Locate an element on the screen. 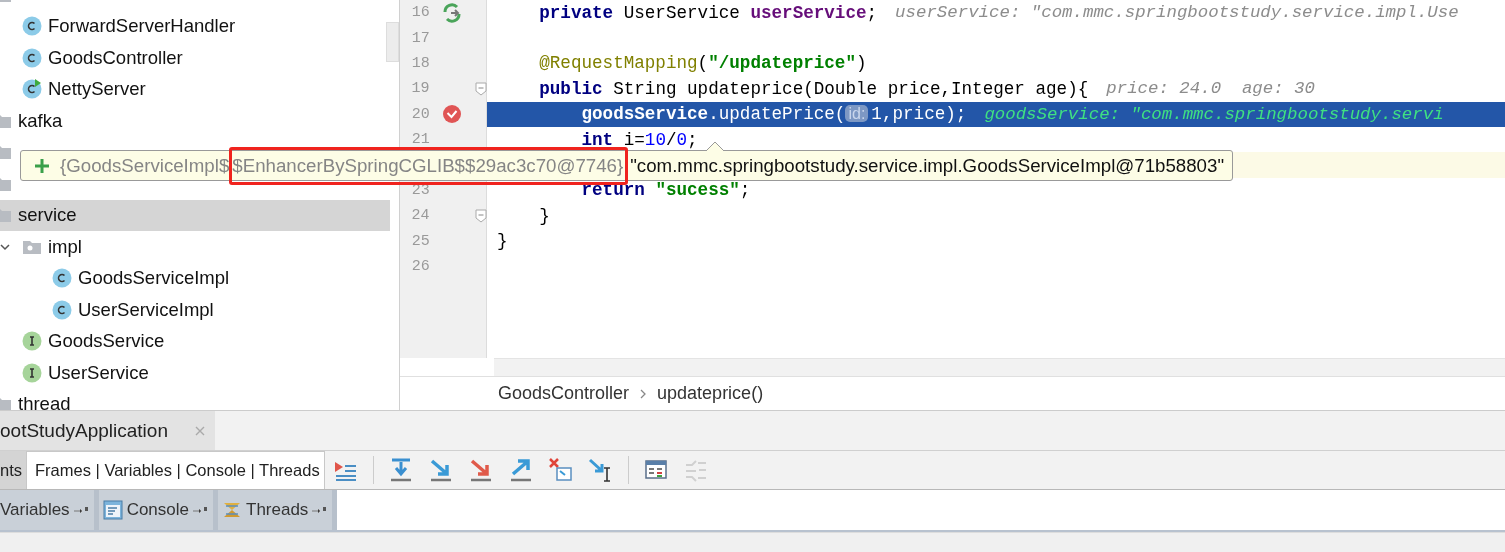  line-number: 26 is located at coordinates (420, 267).